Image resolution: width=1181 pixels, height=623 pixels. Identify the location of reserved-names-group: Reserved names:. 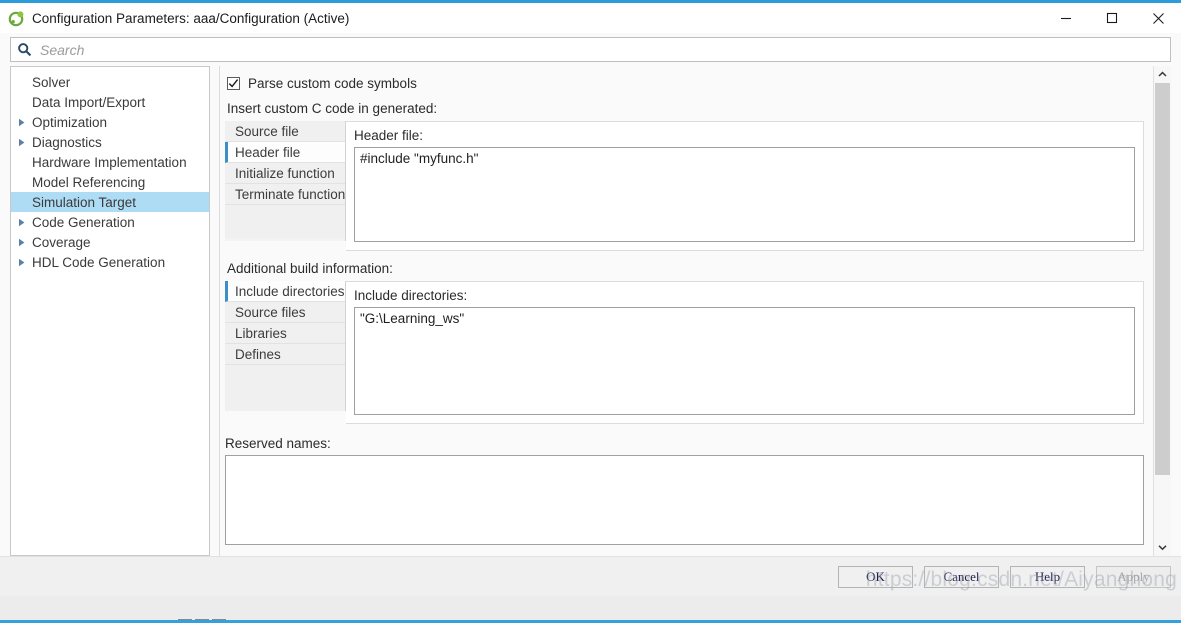
(684, 490).